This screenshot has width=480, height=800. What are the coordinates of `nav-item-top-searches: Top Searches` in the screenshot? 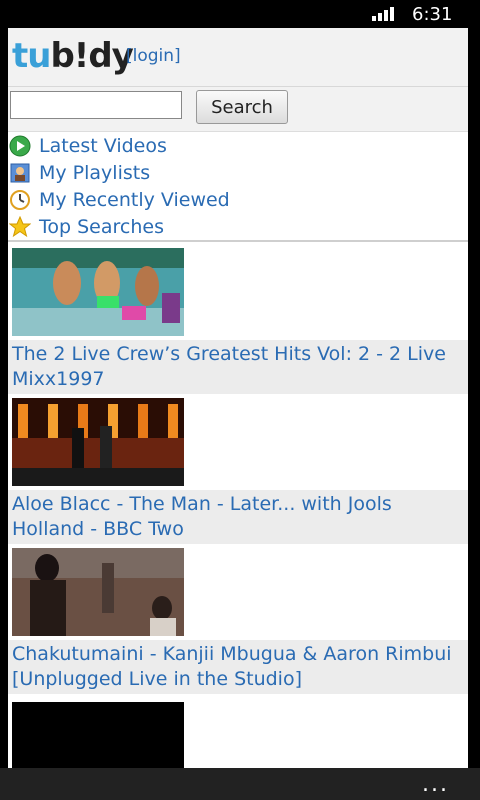 It's located at (238, 226).